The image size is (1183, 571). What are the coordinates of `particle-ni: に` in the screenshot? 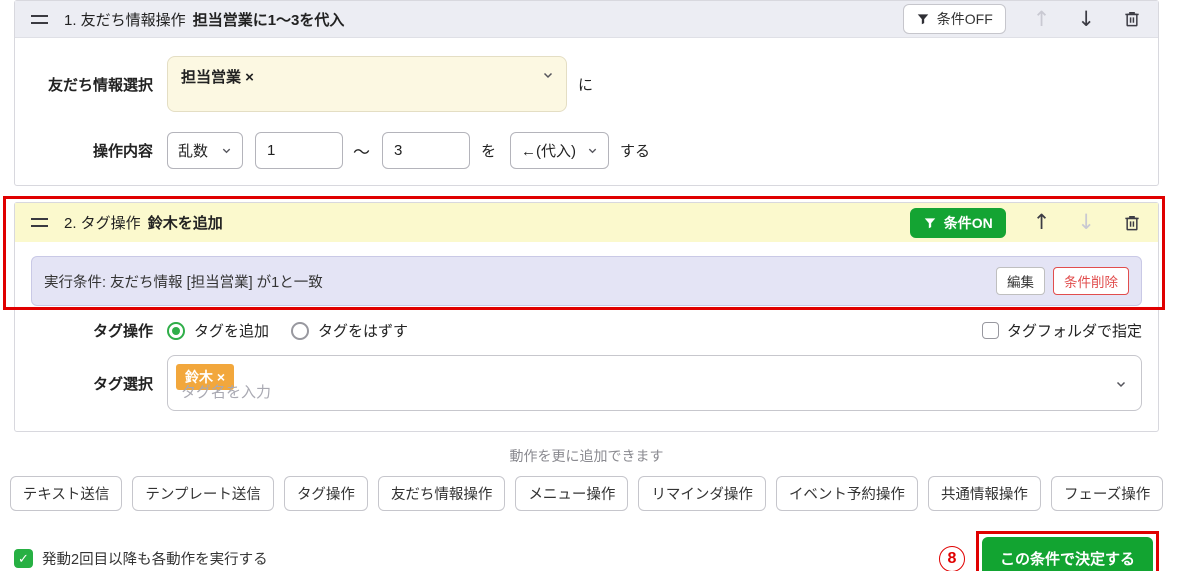 It's located at (586, 85).